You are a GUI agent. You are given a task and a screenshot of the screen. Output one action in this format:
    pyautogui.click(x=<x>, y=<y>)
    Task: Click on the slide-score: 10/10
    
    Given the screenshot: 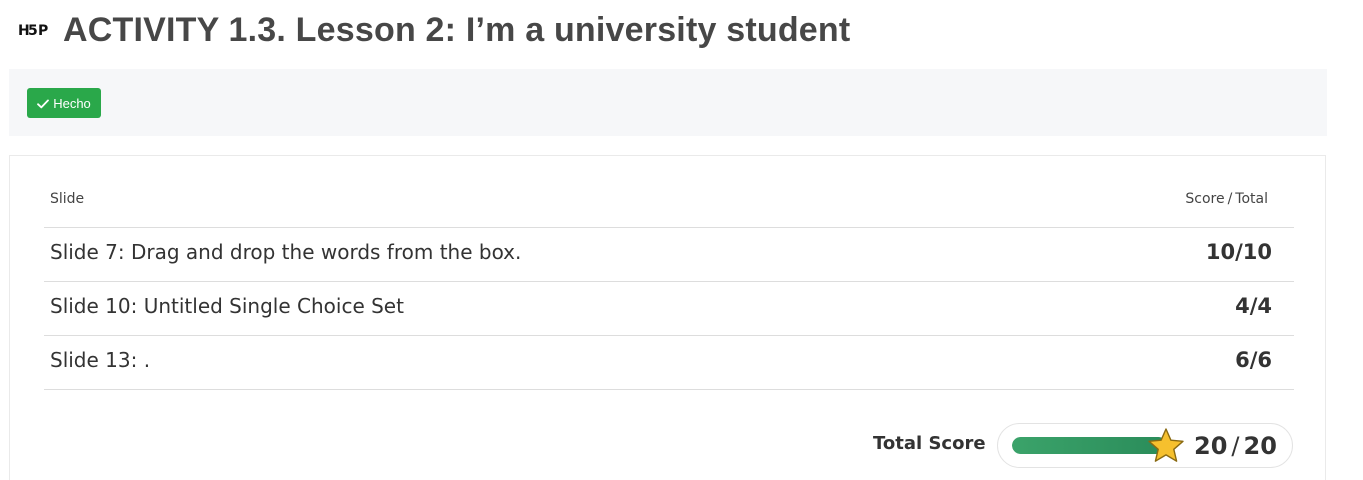 What is the action you would take?
    pyautogui.click(x=1238, y=252)
    